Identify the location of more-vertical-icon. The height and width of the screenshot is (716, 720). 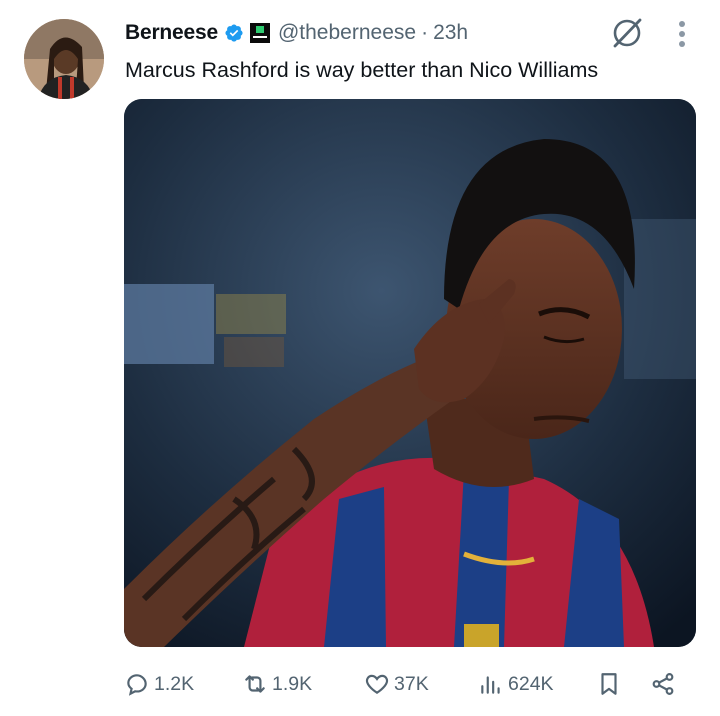
(682, 34).